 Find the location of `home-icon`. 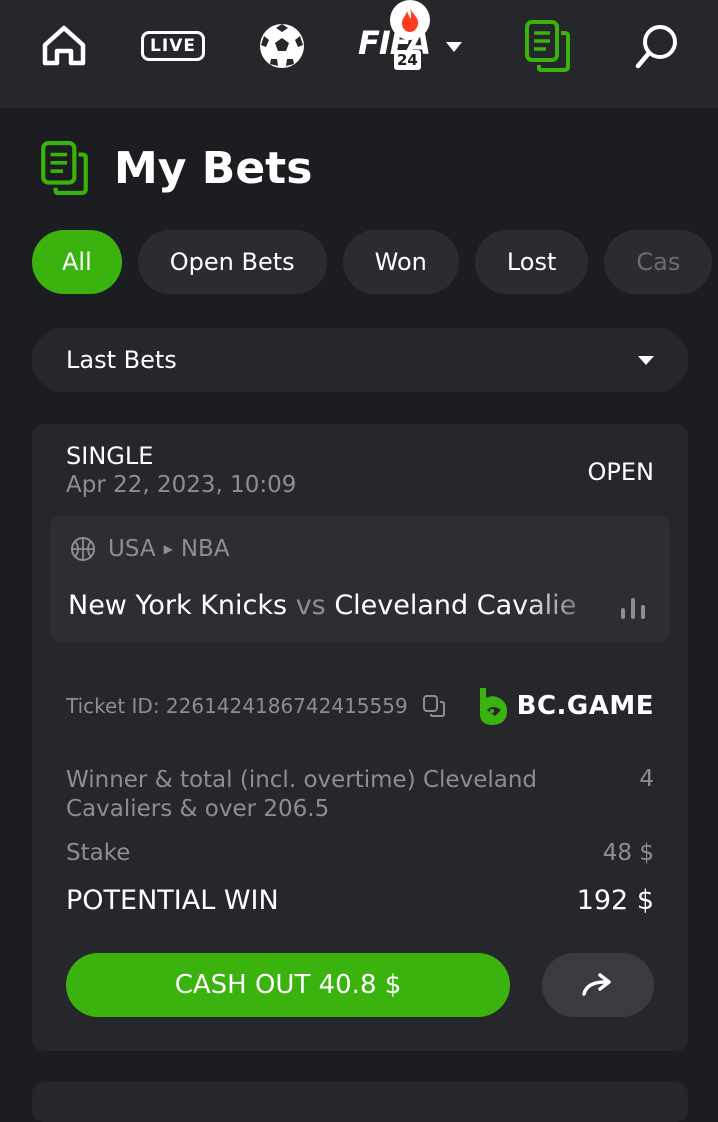

home-icon is located at coordinates (64, 45).